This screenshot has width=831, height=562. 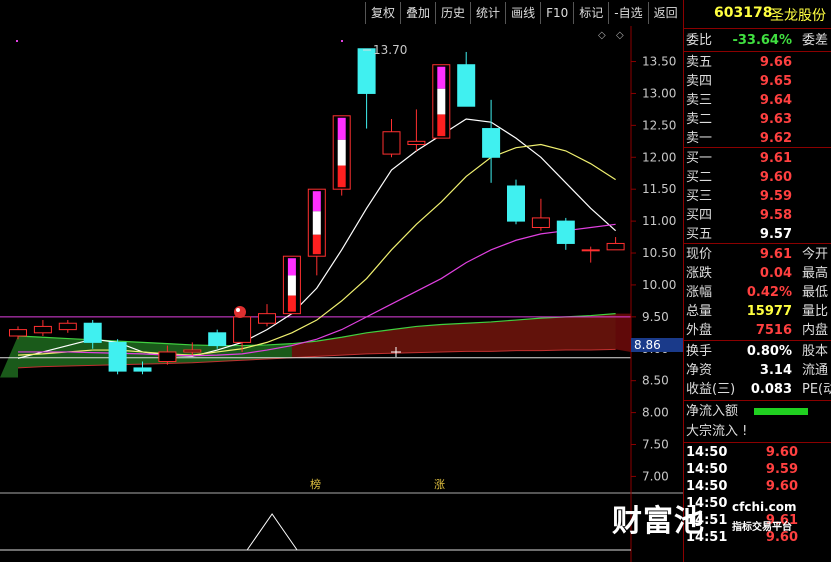 I want to click on toolbar-button-zixuan: -自选, so click(x=627, y=13).